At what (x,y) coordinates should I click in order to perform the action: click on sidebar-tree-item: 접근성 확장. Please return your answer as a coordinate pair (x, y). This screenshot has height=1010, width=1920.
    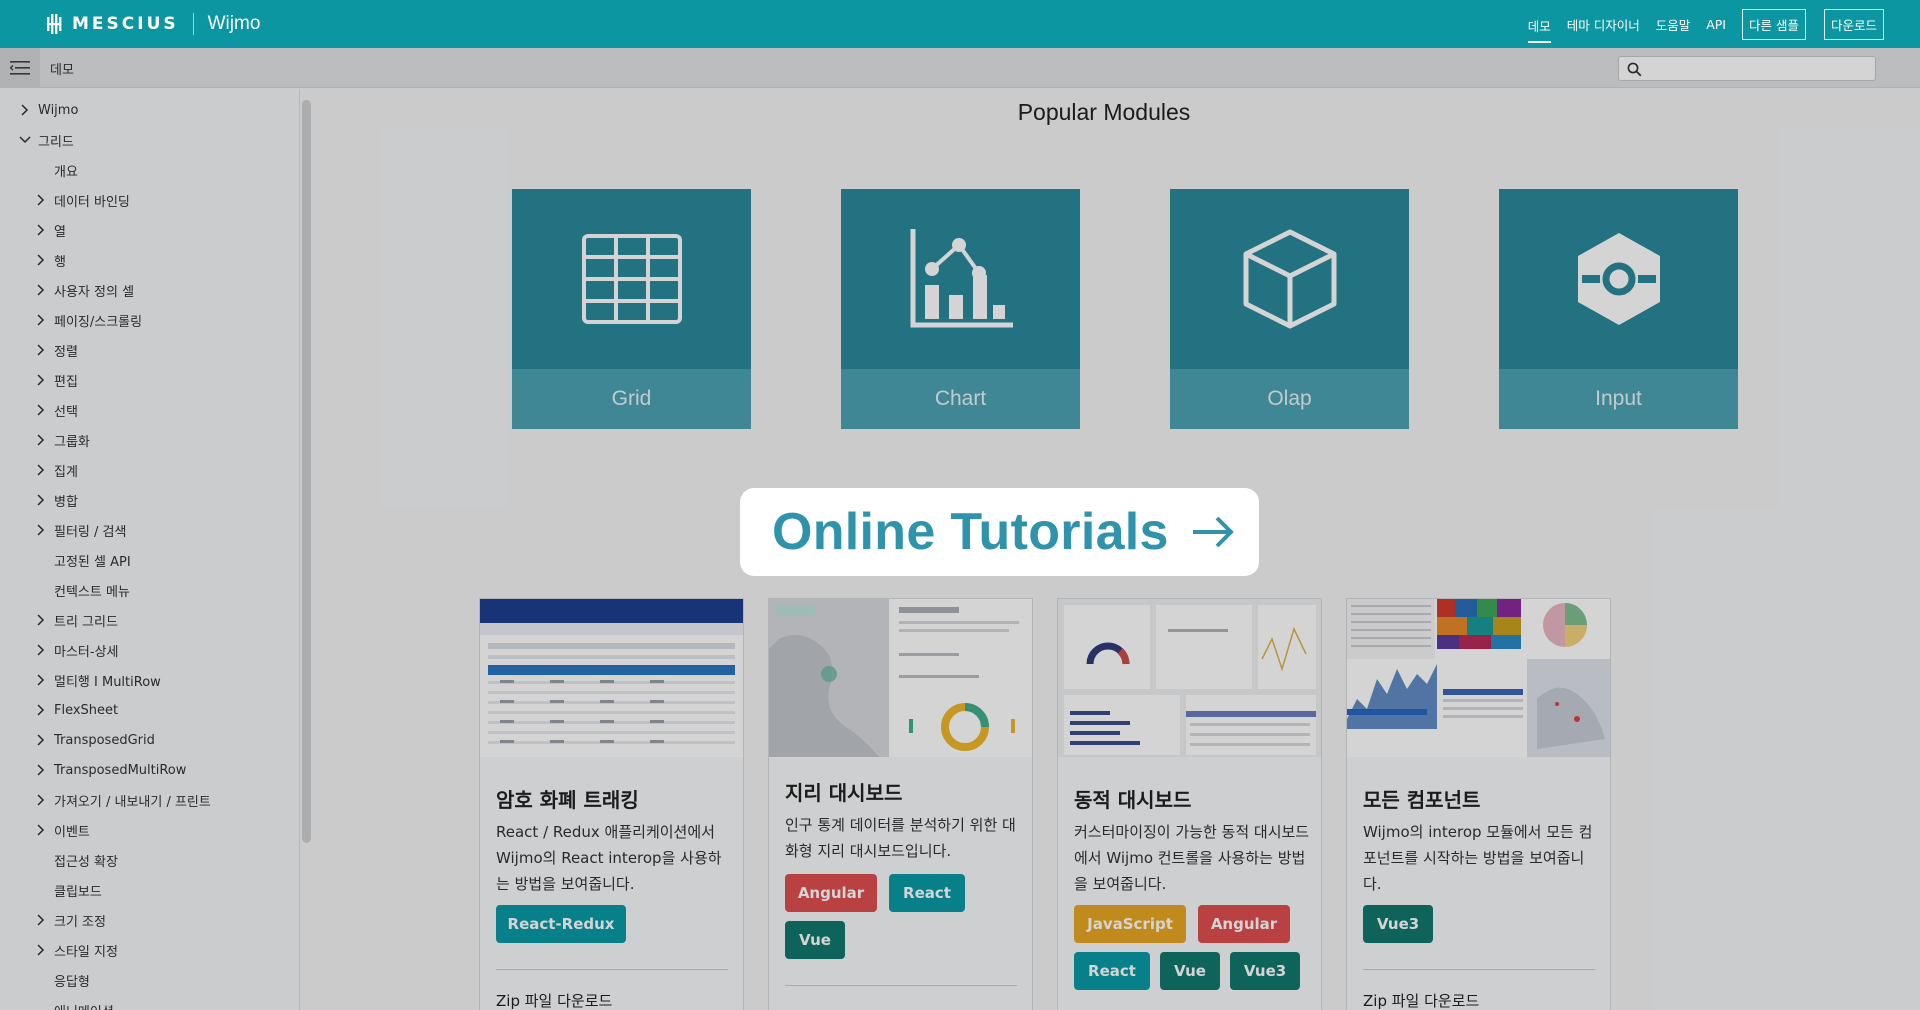
    Looking at the image, I should click on (76, 860).